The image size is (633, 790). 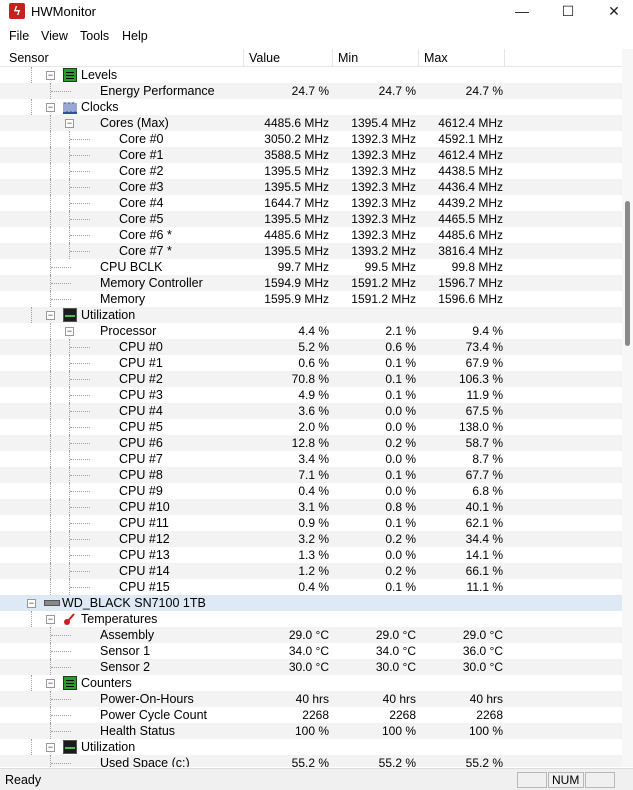 I want to click on lightning-bolt-icon: ϟ, so click(x=17, y=11).